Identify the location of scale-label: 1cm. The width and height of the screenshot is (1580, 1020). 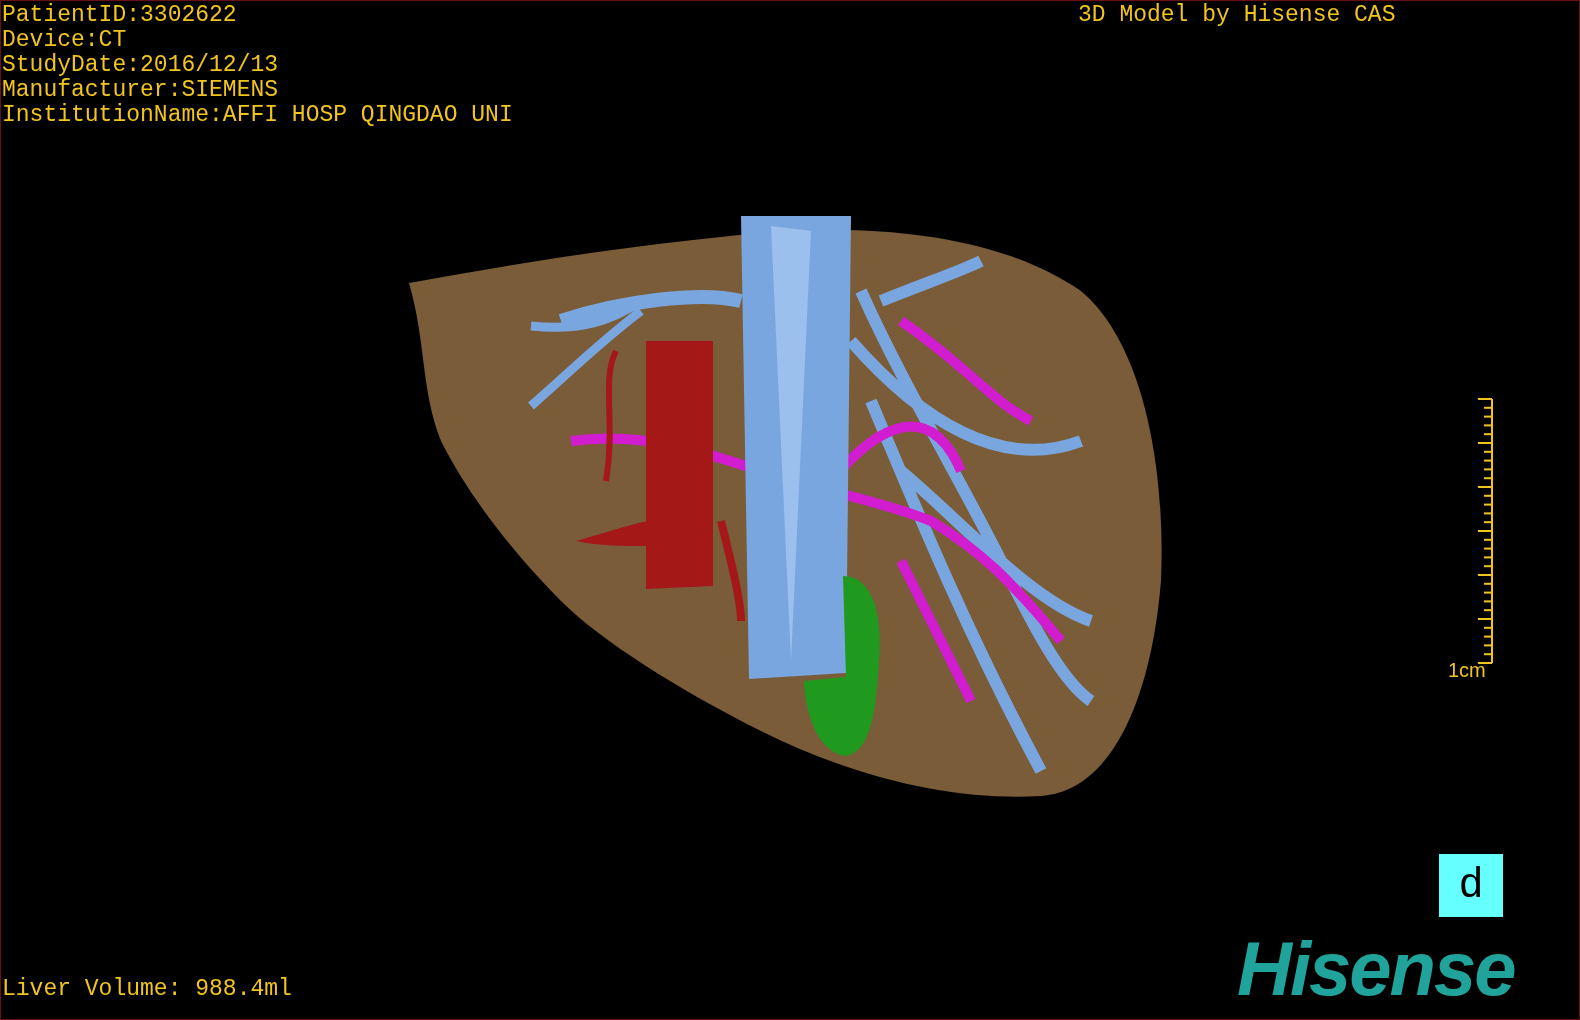
(1467, 670).